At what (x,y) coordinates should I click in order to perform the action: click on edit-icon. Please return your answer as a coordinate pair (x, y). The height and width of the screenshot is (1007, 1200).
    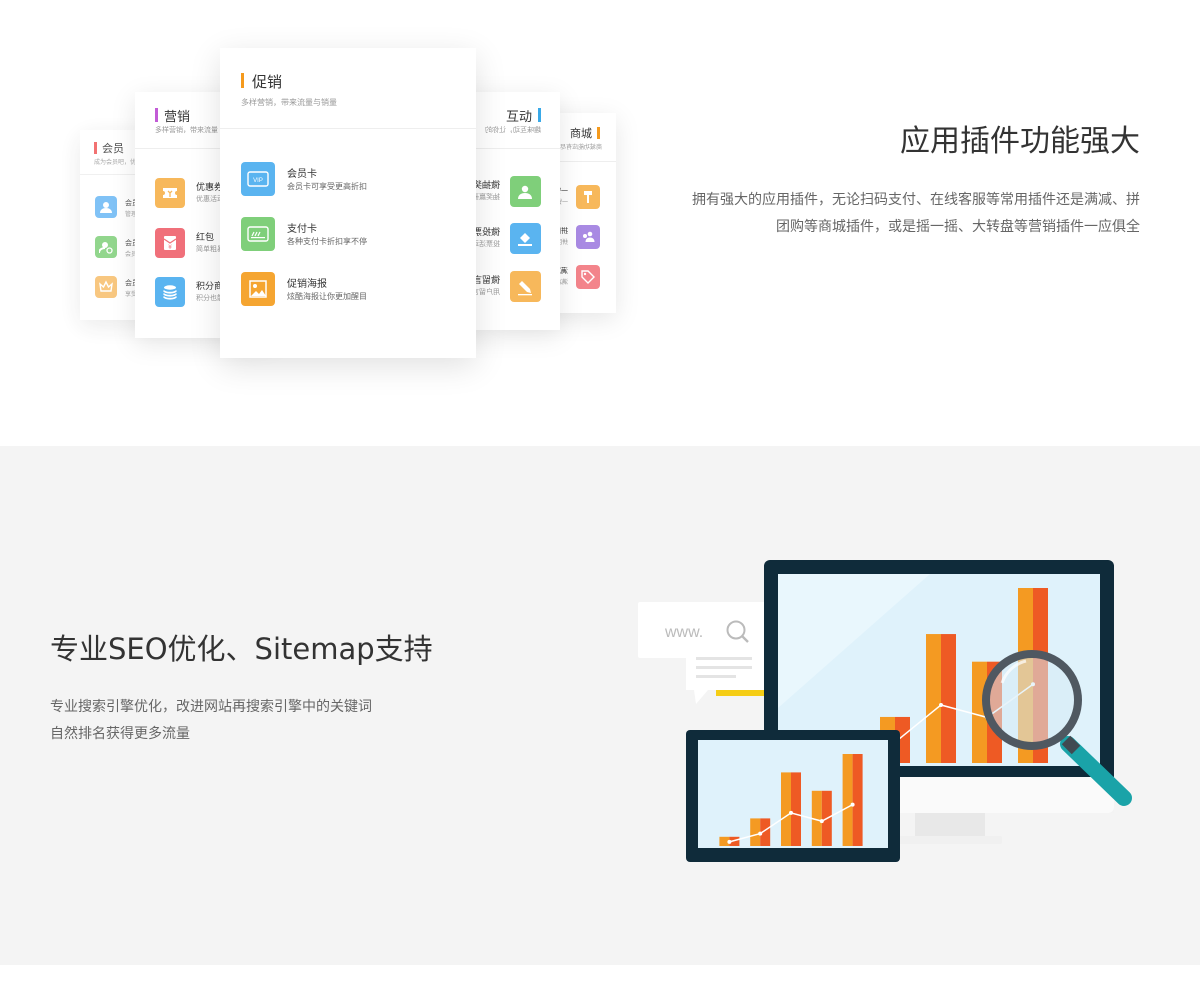
    Looking at the image, I should click on (525, 286).